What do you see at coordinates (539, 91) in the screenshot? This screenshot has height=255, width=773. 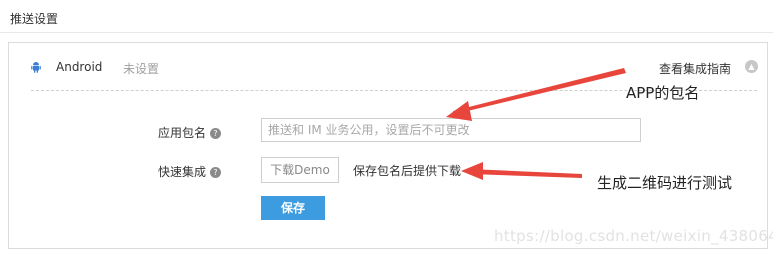 I see `package-arrow-shaft` at bounding box center [539, 91].